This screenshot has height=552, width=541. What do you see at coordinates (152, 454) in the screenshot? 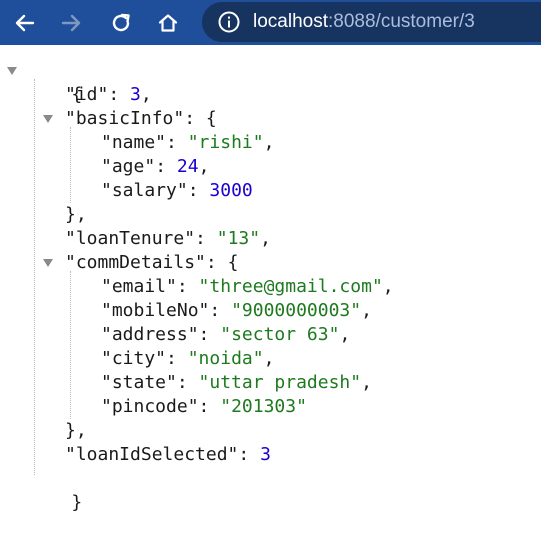
I see `json-key: "loanIdSelected"` at bounding box center [152, 454].